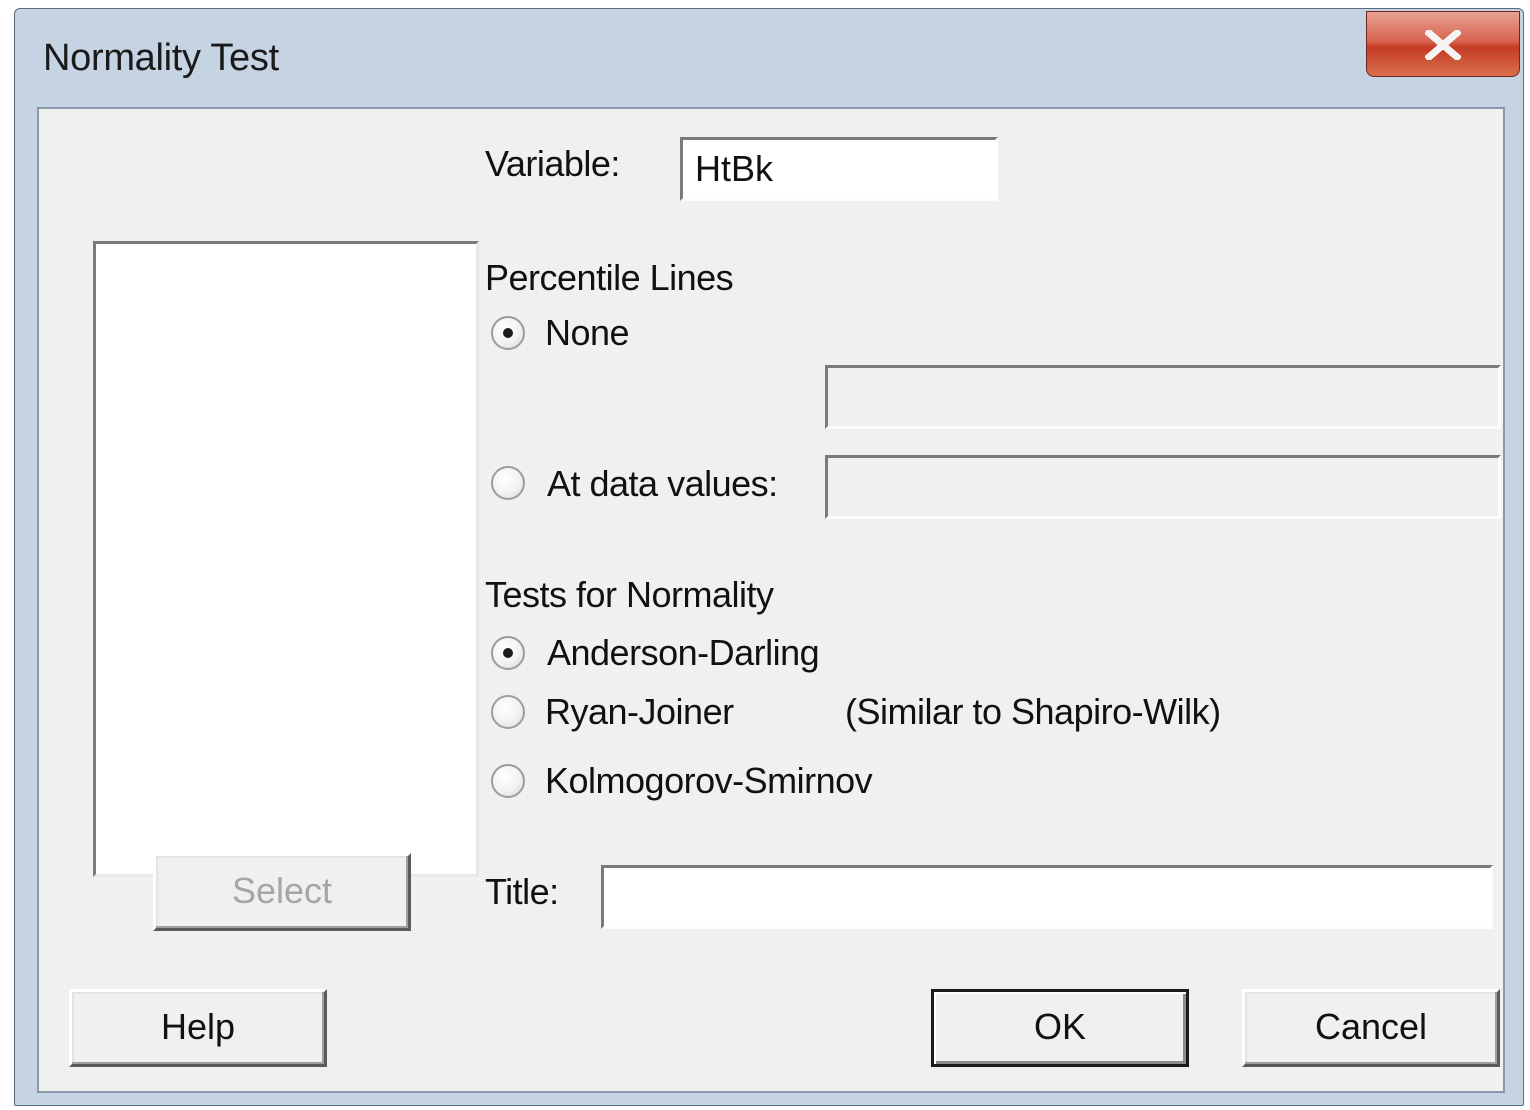  What do you see at coordinates (609, 277) in the screenshot?
I see `percentile-lines-heading: Percentile Lines` at bounding box center [609, 277].